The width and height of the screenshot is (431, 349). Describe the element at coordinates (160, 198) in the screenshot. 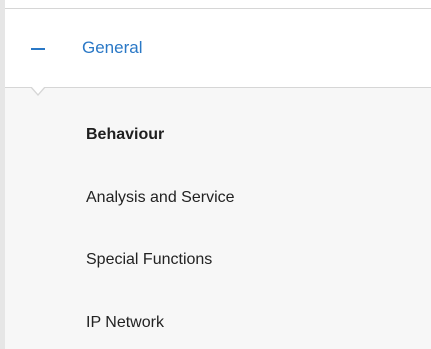

I see `submenu-item-analysis-and-service: Analysis and Service` at that location.